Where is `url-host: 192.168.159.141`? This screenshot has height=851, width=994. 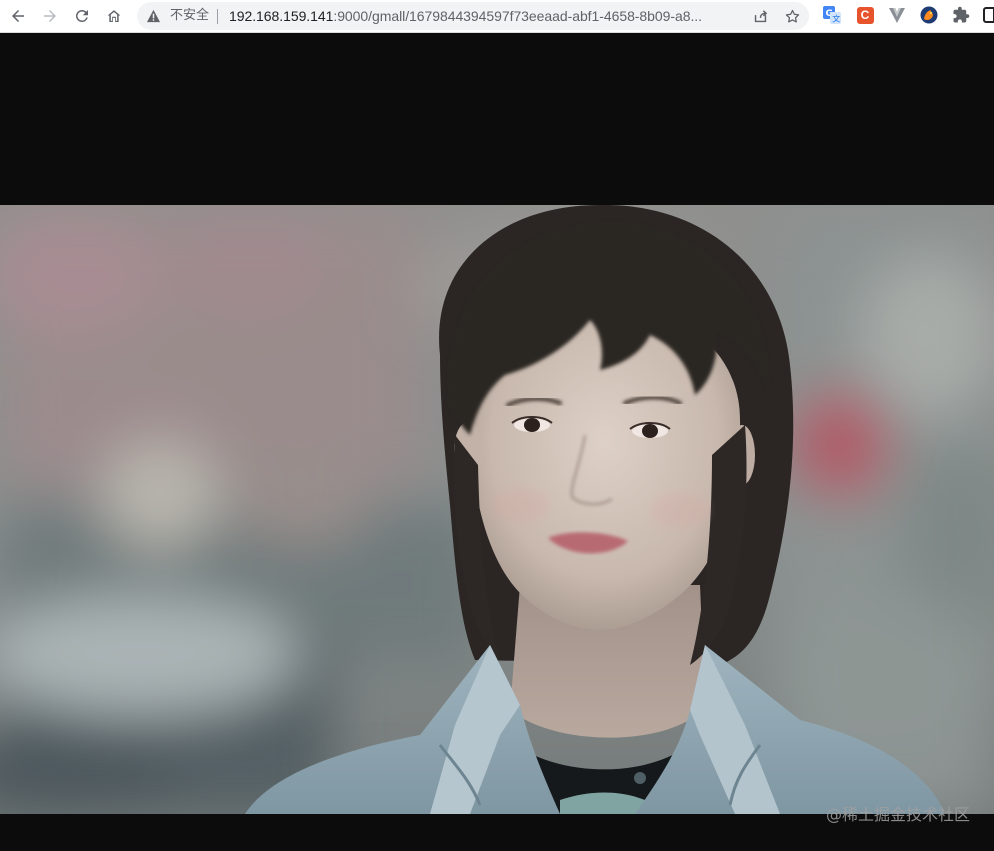 url-host: 192.168.159.141 is located at coordinates (281, 16).